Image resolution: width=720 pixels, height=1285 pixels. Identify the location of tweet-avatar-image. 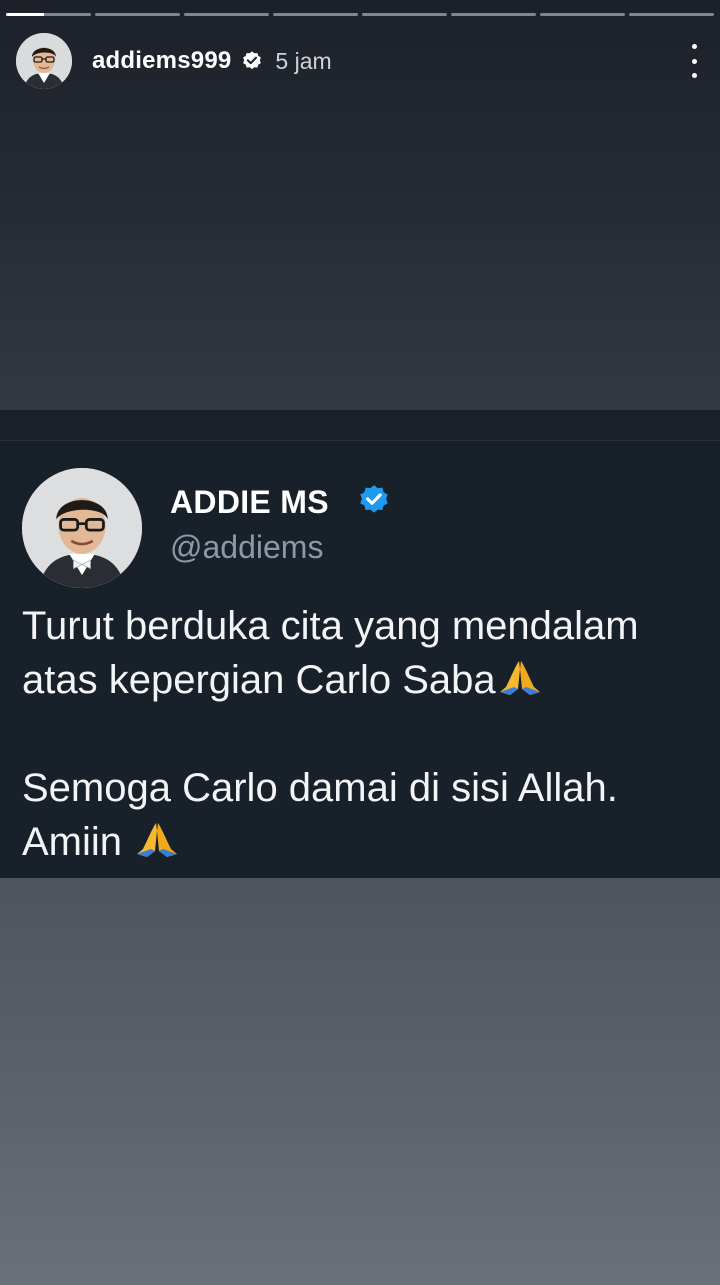
(82, 528).